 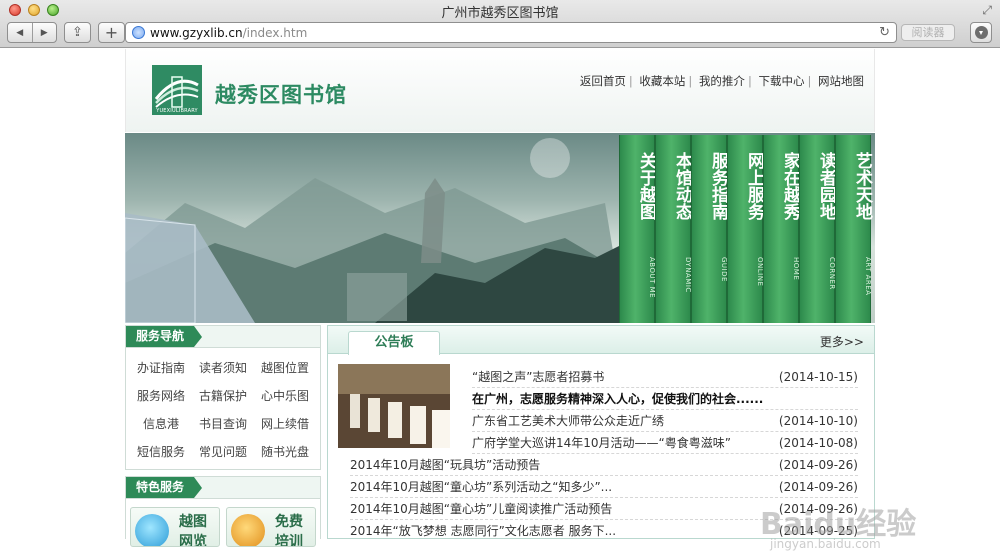 I want to click on notice-title: 2014年10月越图“童心坊”儿童阅读推广活动预告, so click(x=481, y=509).